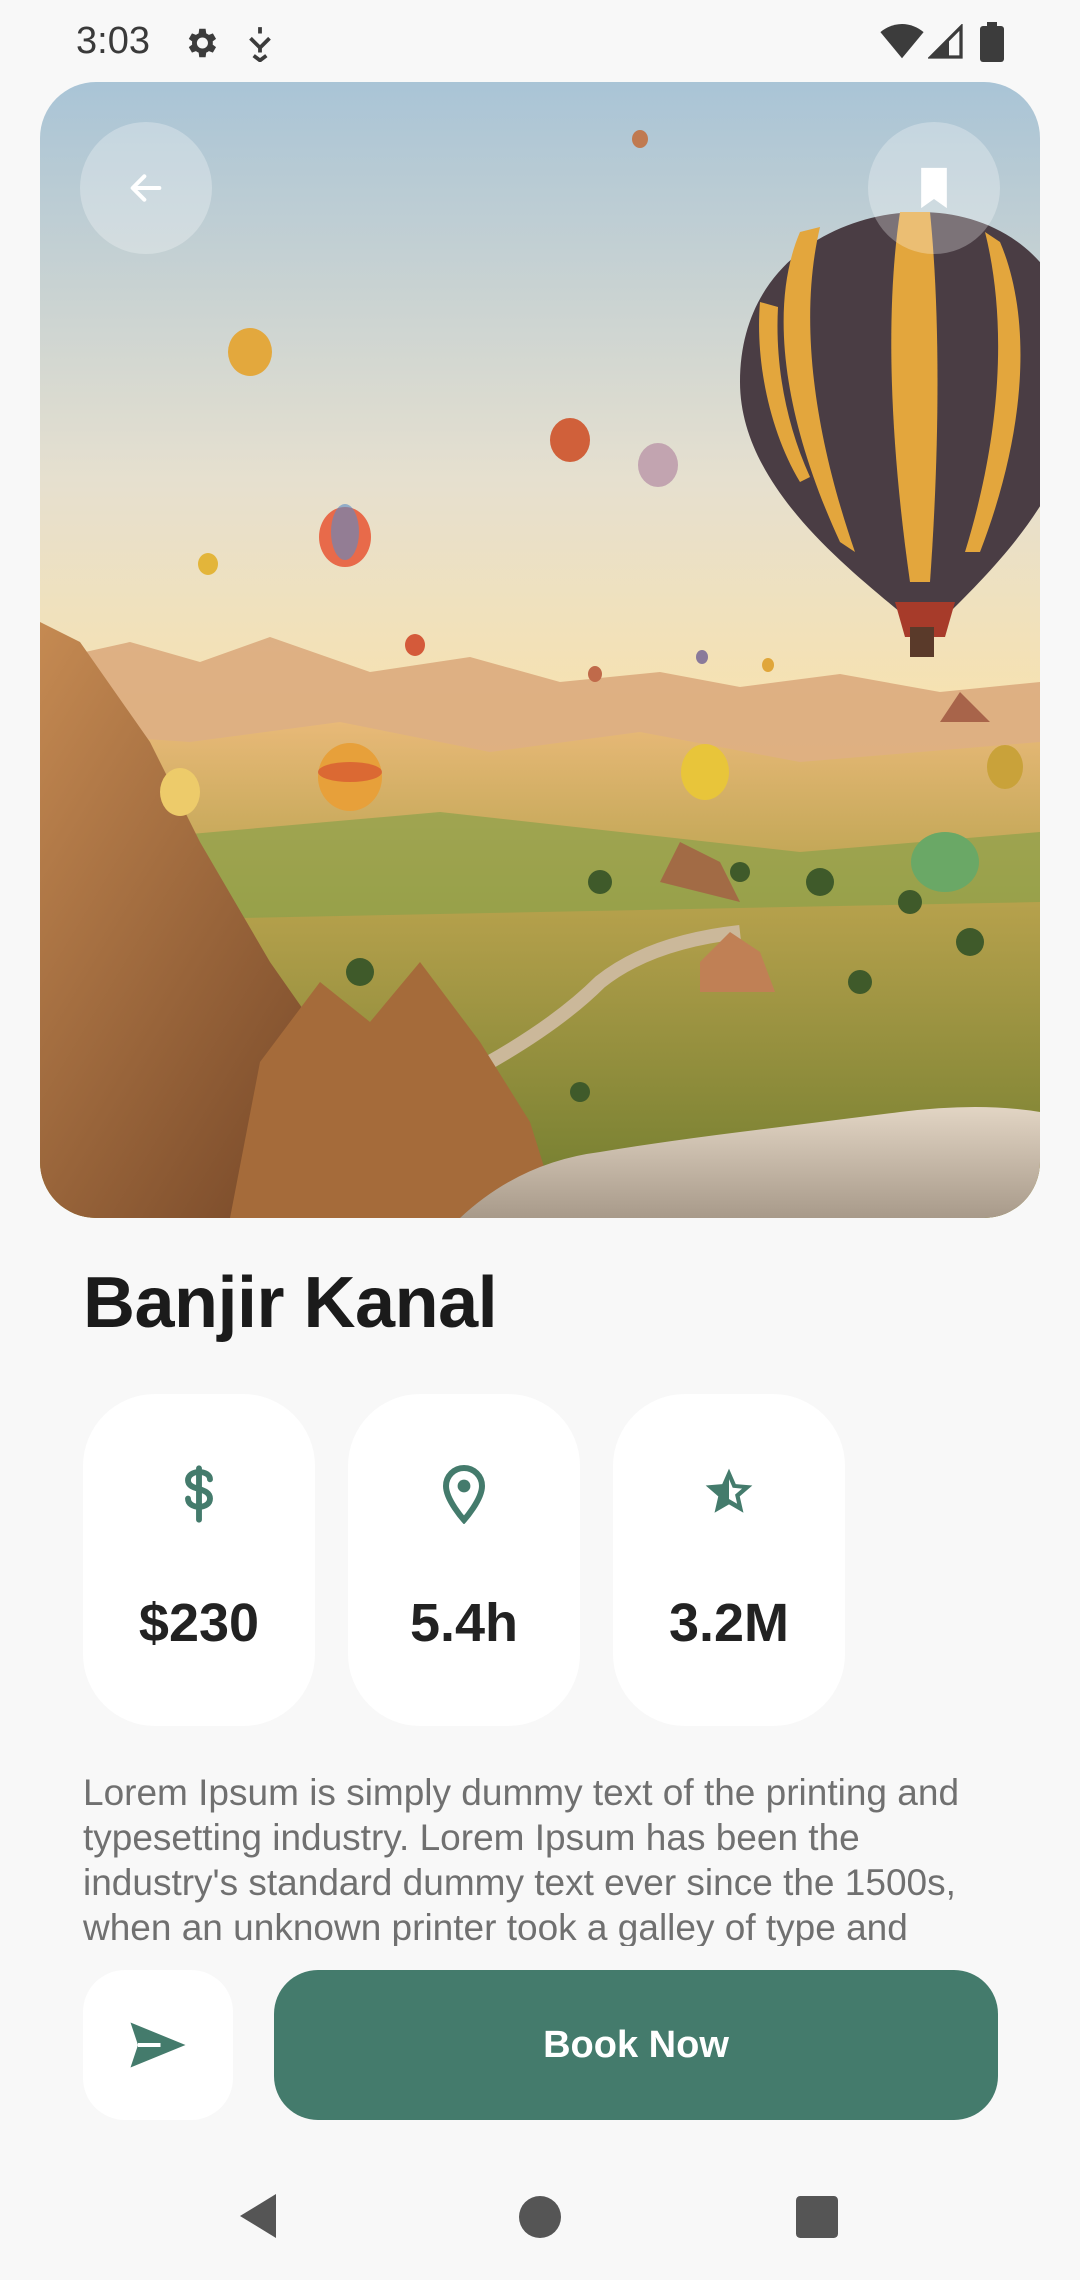 The image size is (1080, 2280). What do you see at coordinates (258, 2216) in the screenshot?
I see `nav-back-icon` at bounding box center [258, 2216].